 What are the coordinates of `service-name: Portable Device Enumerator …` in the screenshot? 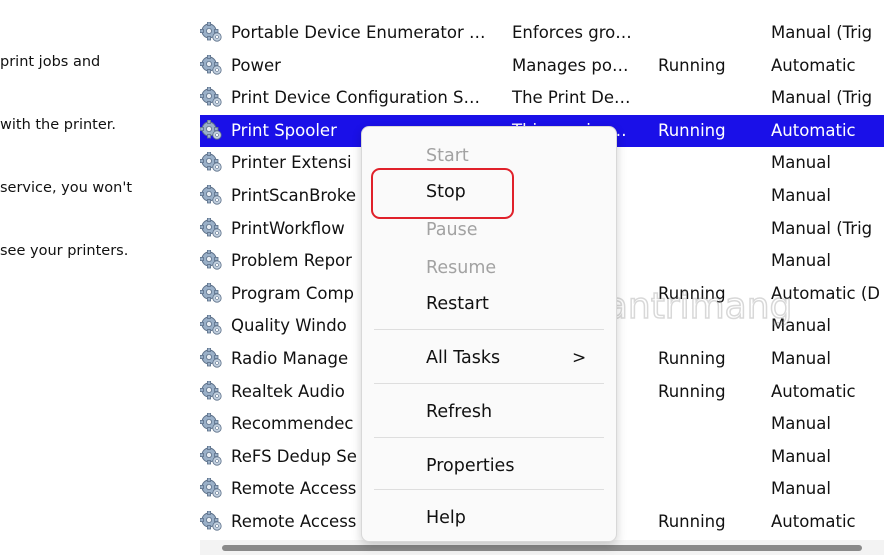 It's located at (358, 32).